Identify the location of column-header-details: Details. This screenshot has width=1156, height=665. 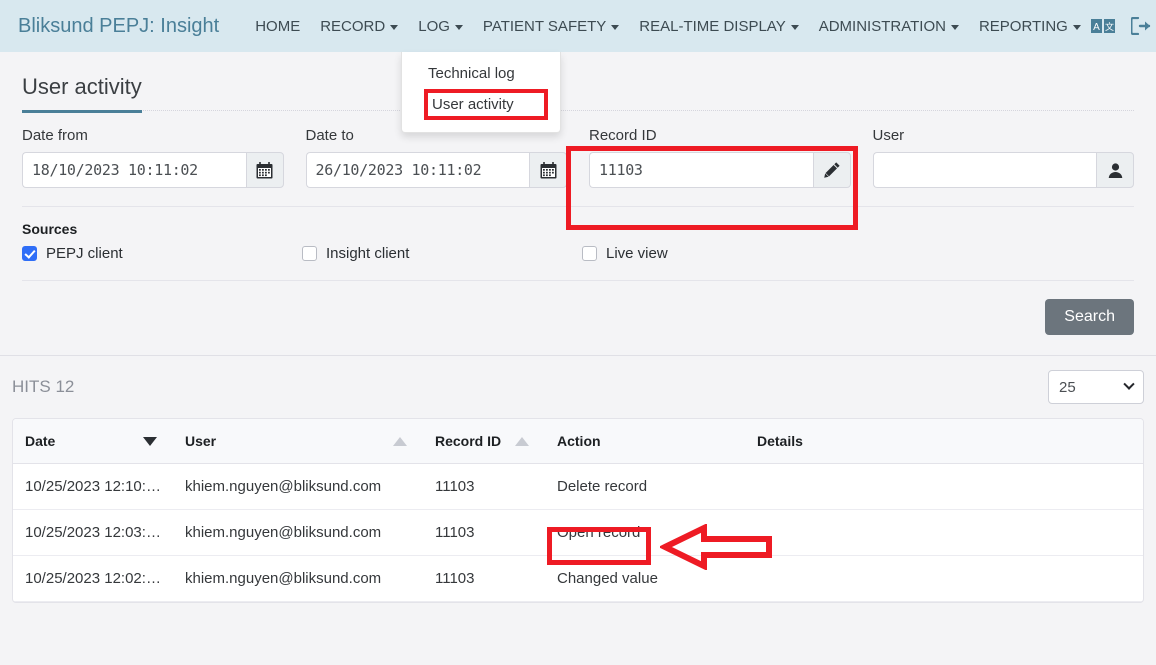
(944, 441).